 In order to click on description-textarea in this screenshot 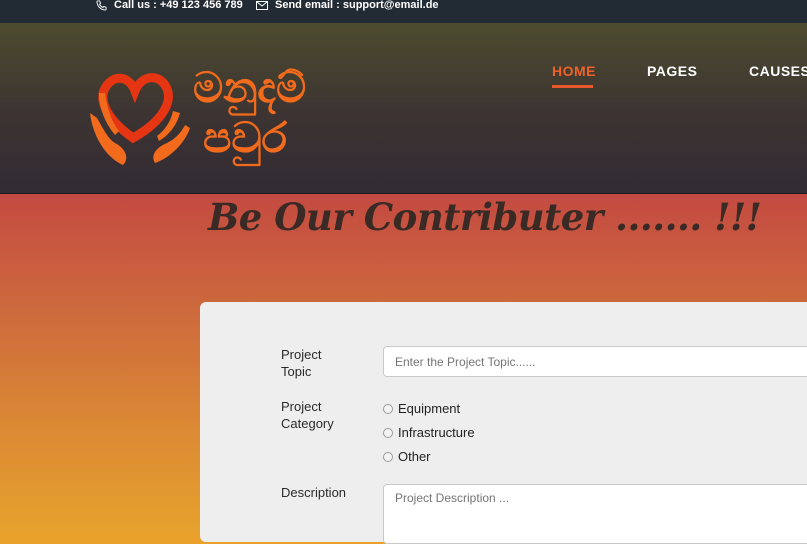, I will do `click(595, 514)`.